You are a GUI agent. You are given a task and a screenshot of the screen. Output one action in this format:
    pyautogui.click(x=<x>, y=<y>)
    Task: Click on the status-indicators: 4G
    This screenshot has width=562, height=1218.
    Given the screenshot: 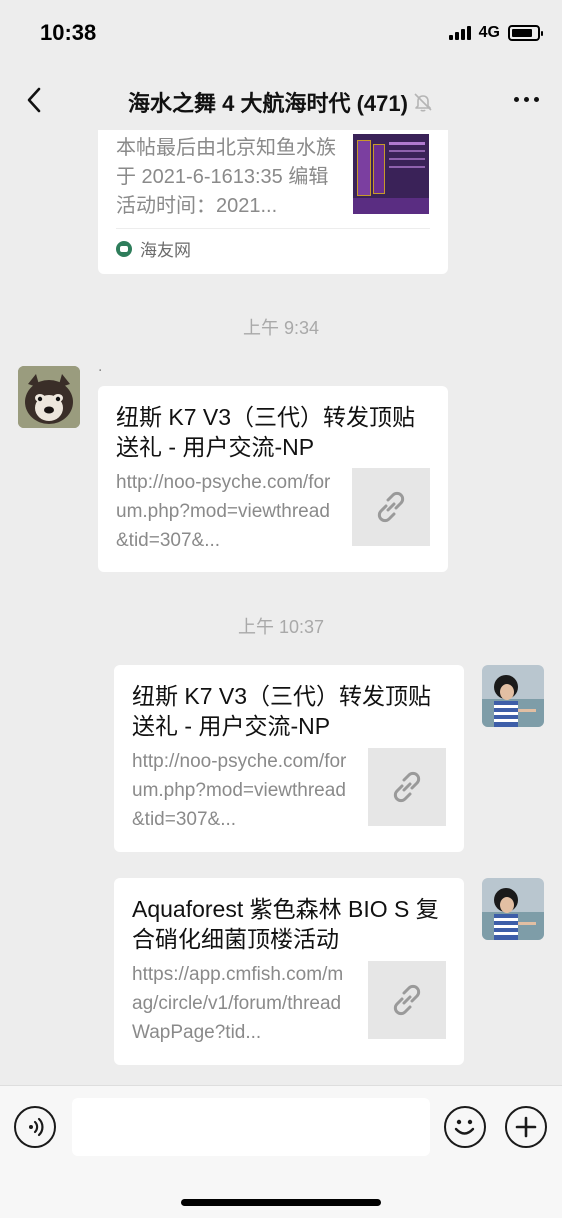 What is the action you would take?
    pyautogui.click(x=495, y=33)
    